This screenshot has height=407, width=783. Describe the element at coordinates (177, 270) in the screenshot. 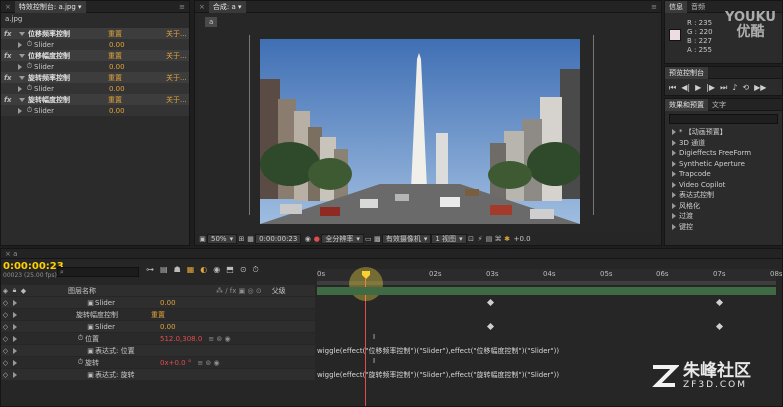

I see `hide-shy-icon: ☗` at that location.